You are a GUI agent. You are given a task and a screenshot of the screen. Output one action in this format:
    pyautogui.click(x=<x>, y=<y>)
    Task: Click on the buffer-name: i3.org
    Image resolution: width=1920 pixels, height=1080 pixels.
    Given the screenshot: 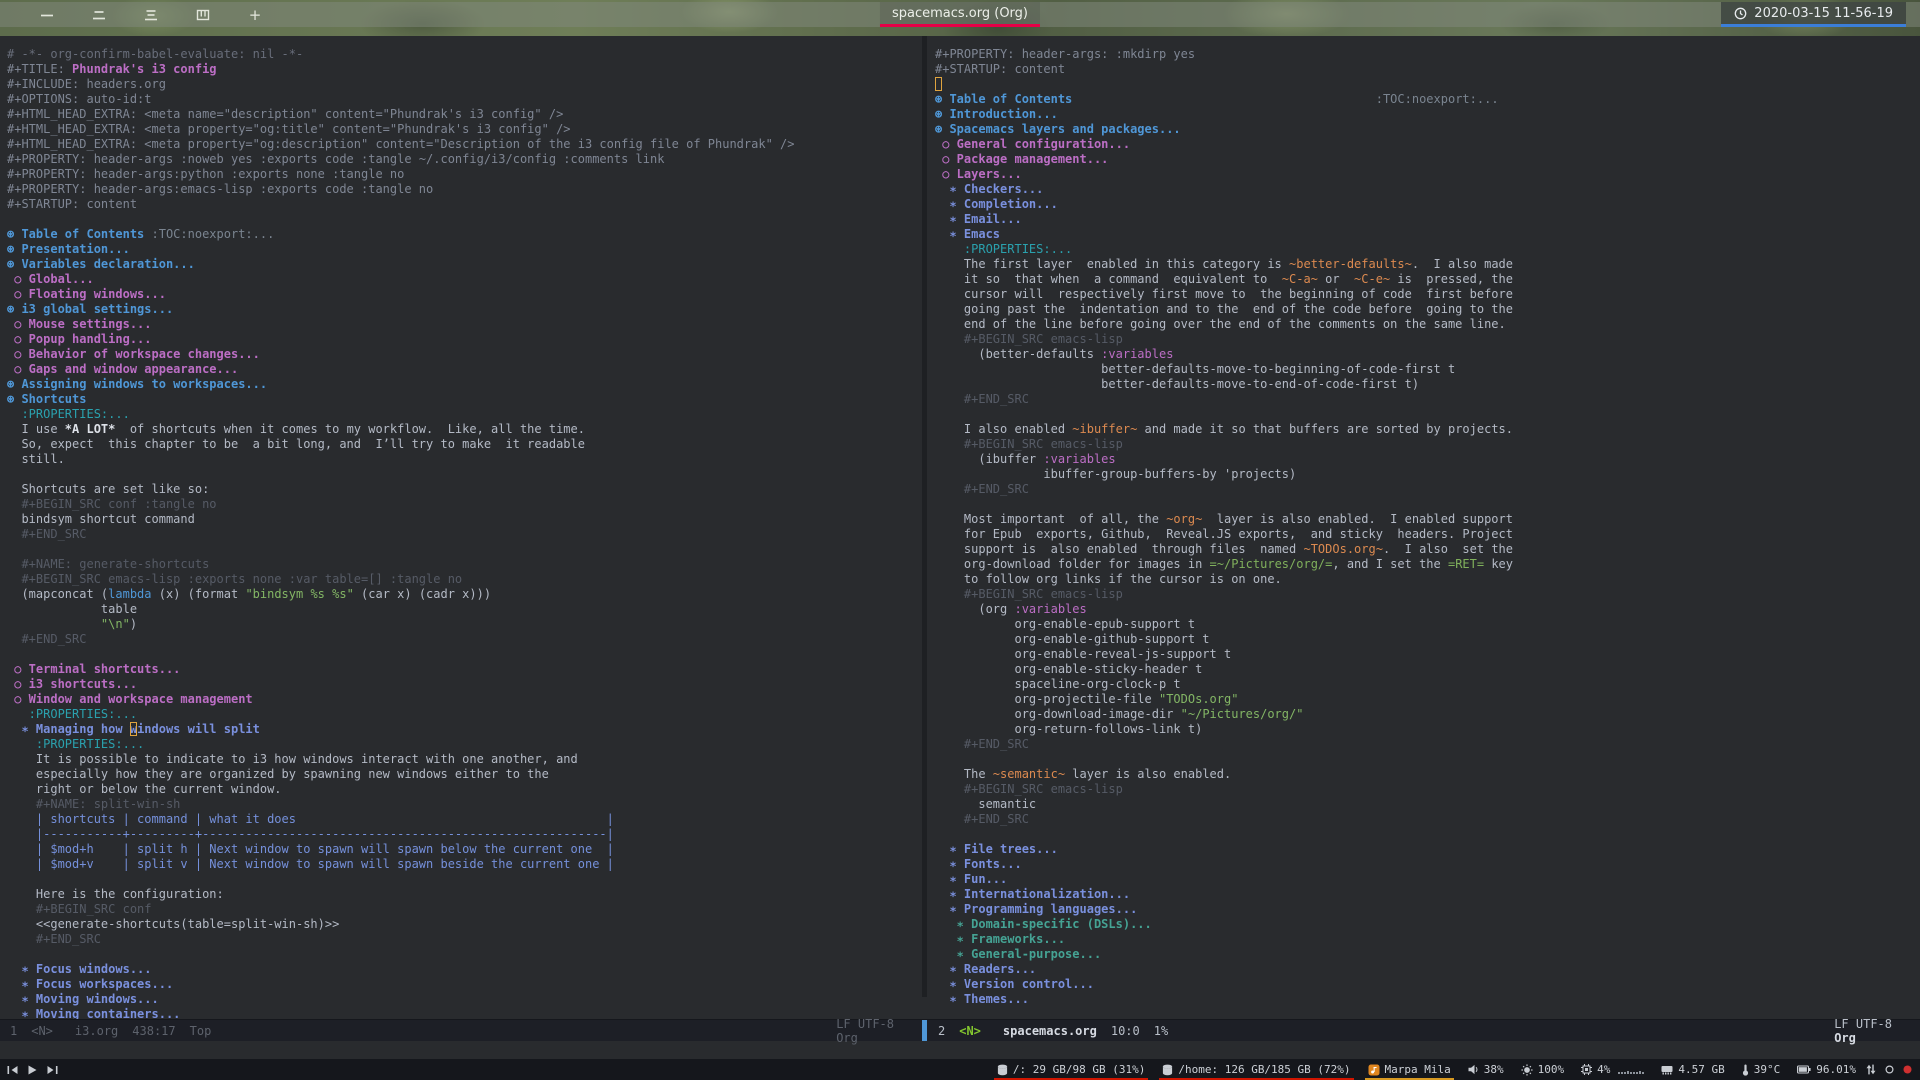 What is the action you would take?
    pyautogui.click(x=96, y=1031)
    